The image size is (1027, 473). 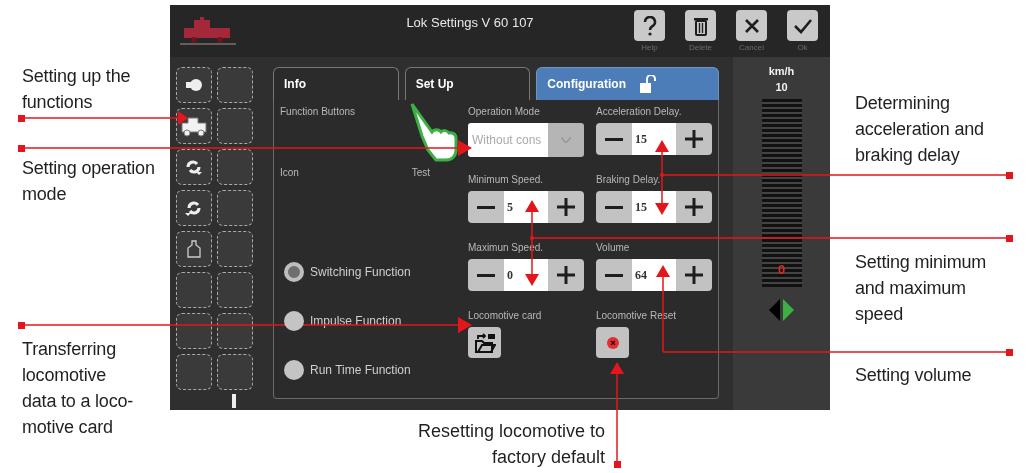 I want to click on delete-button, so click(x=700, y=25).